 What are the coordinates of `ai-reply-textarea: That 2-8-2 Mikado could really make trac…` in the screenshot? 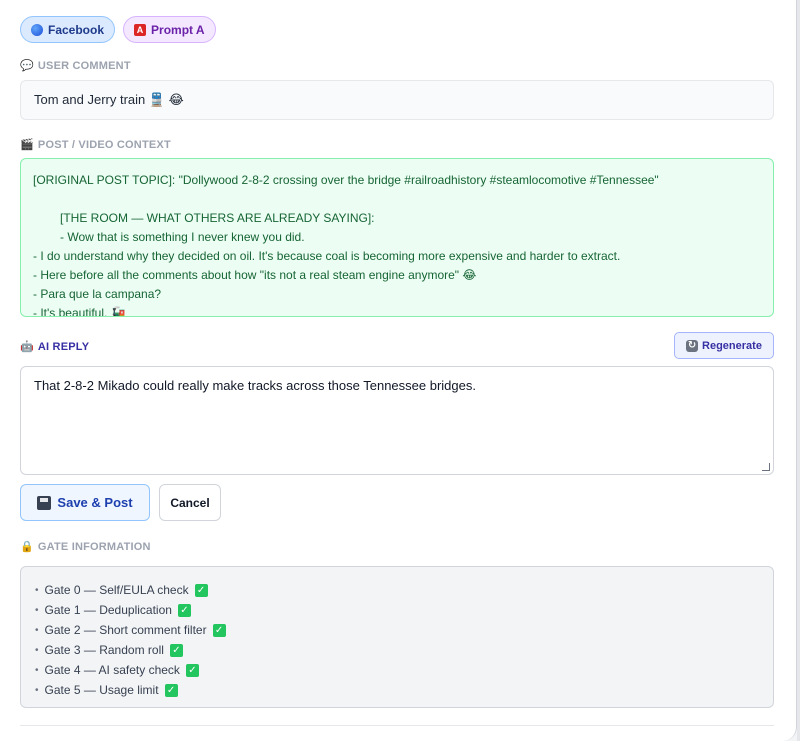 It's located at (397, 420).